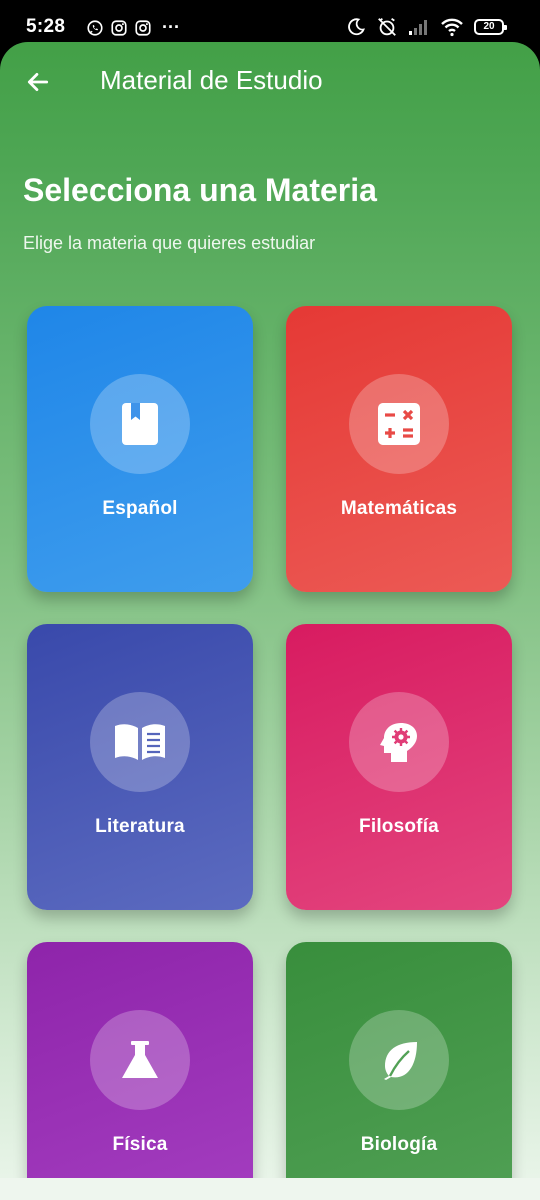 The width and height of the screenshot is (540, 1200). I want to click on subject-card-filosofia: Filosofía, so click(399, 767).